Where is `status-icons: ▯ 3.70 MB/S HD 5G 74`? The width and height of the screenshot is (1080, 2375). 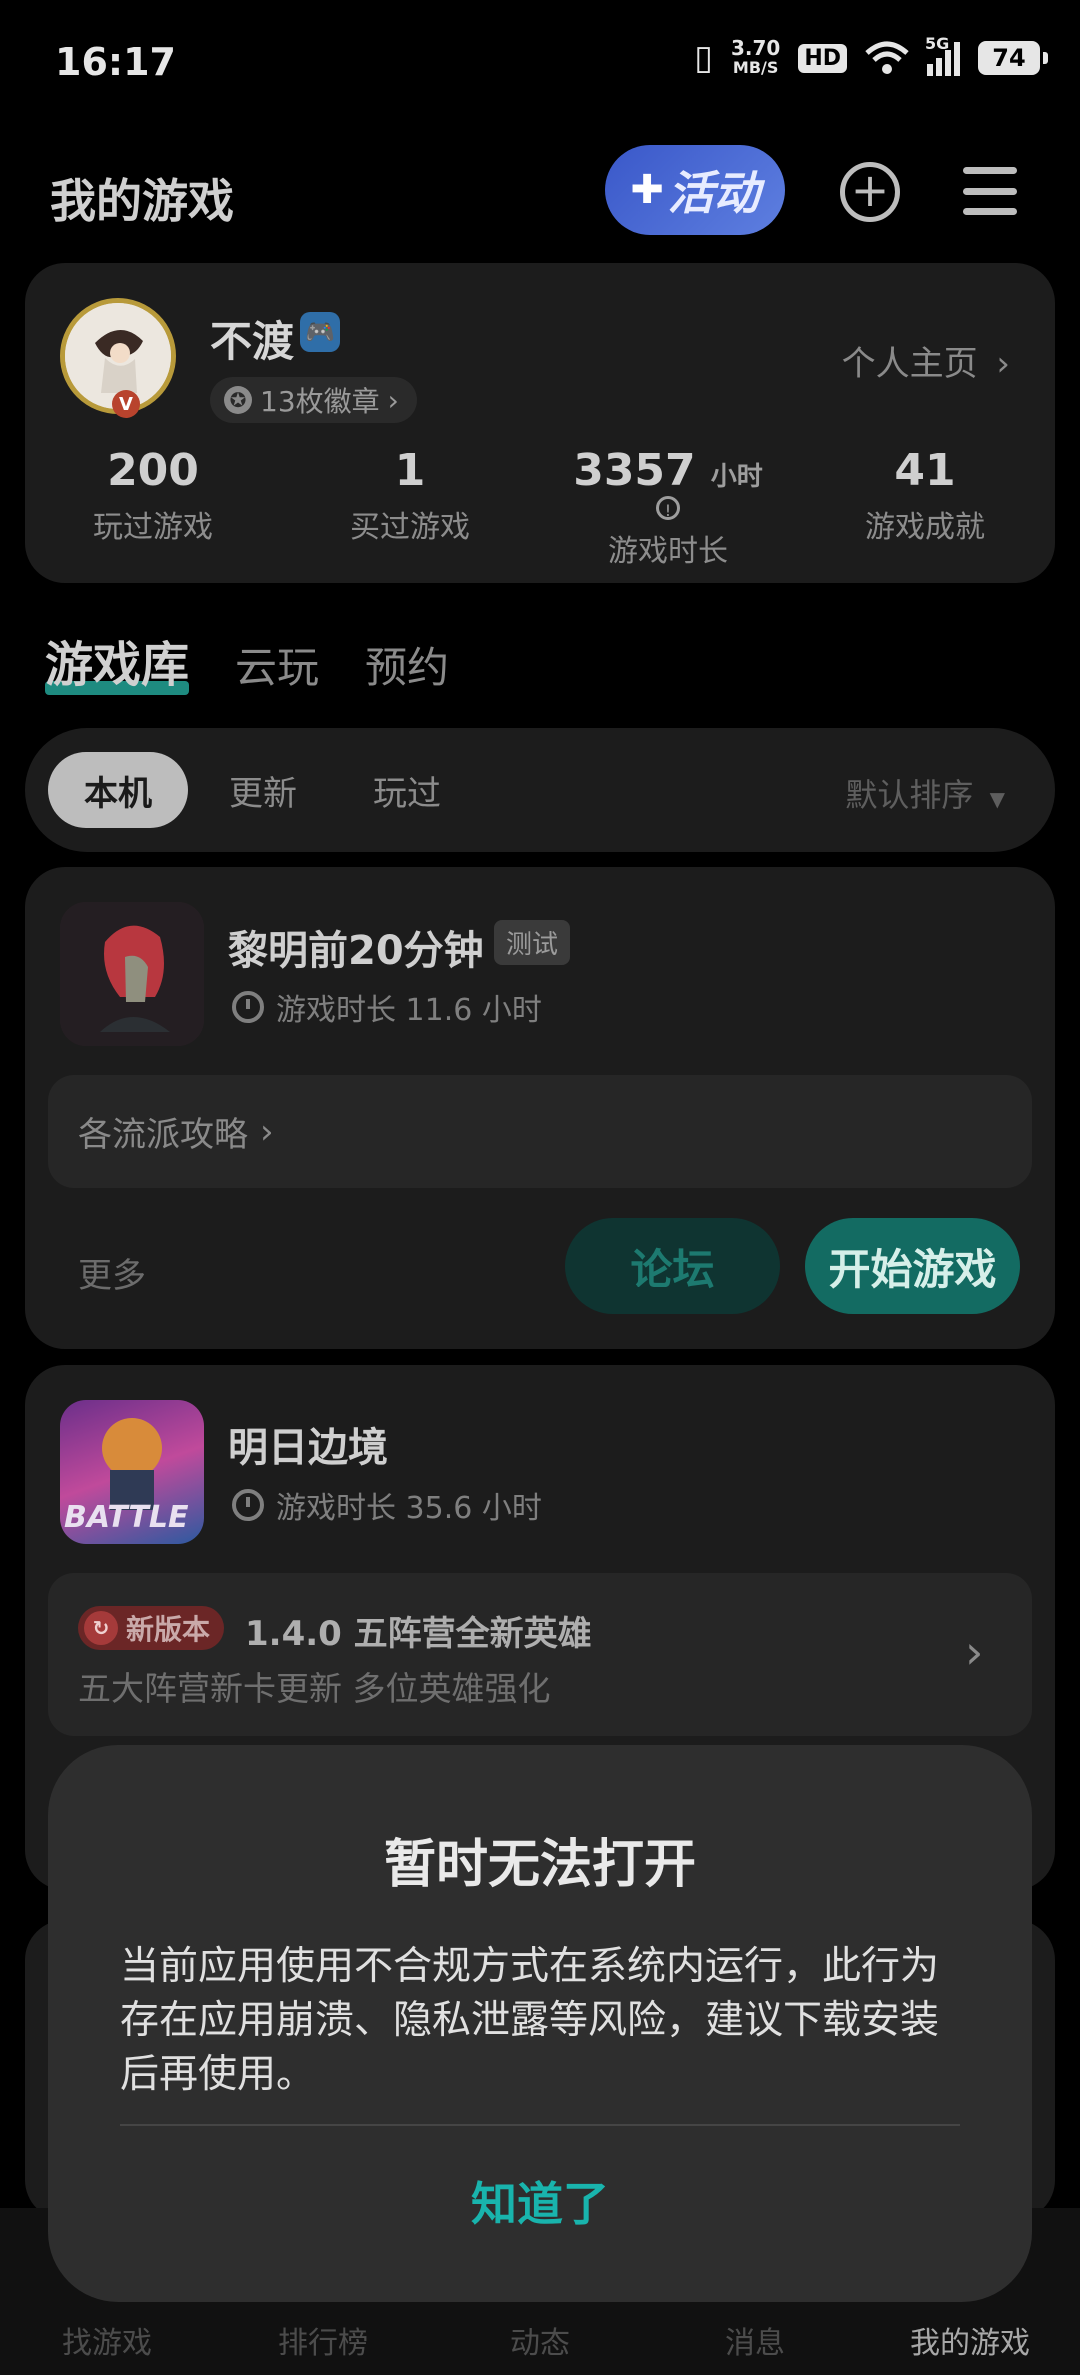 status-icons: ▯ 3.70 MB/S HD 5G 74 is located at coordinates (871, 56).